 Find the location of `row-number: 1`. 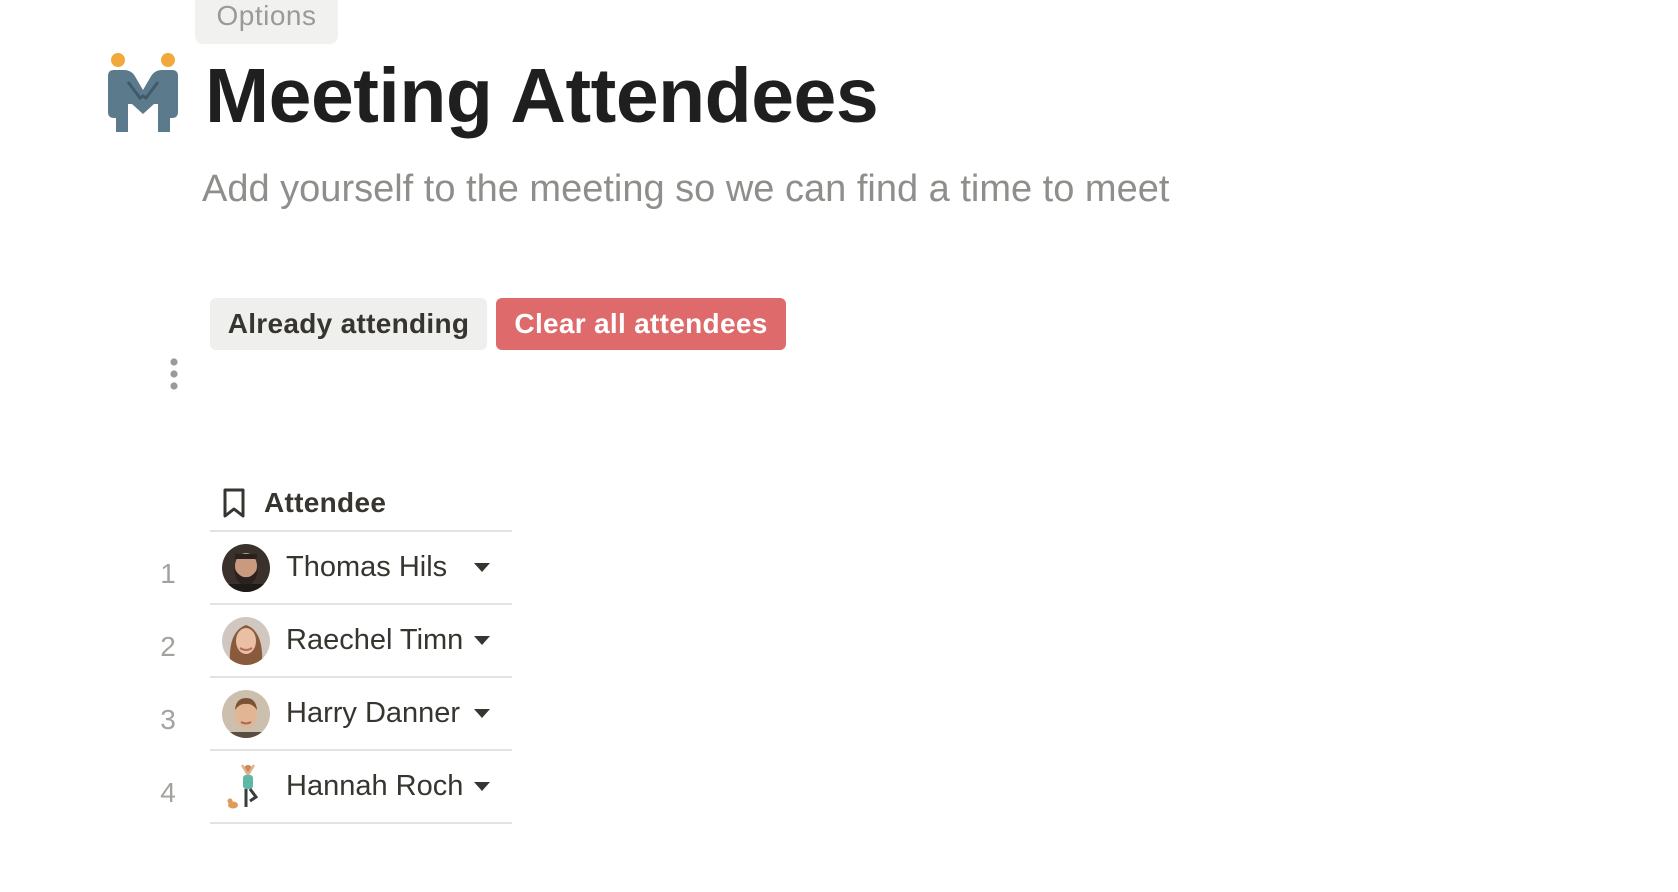

row-number: 1 is located at coordinates (168, 573).